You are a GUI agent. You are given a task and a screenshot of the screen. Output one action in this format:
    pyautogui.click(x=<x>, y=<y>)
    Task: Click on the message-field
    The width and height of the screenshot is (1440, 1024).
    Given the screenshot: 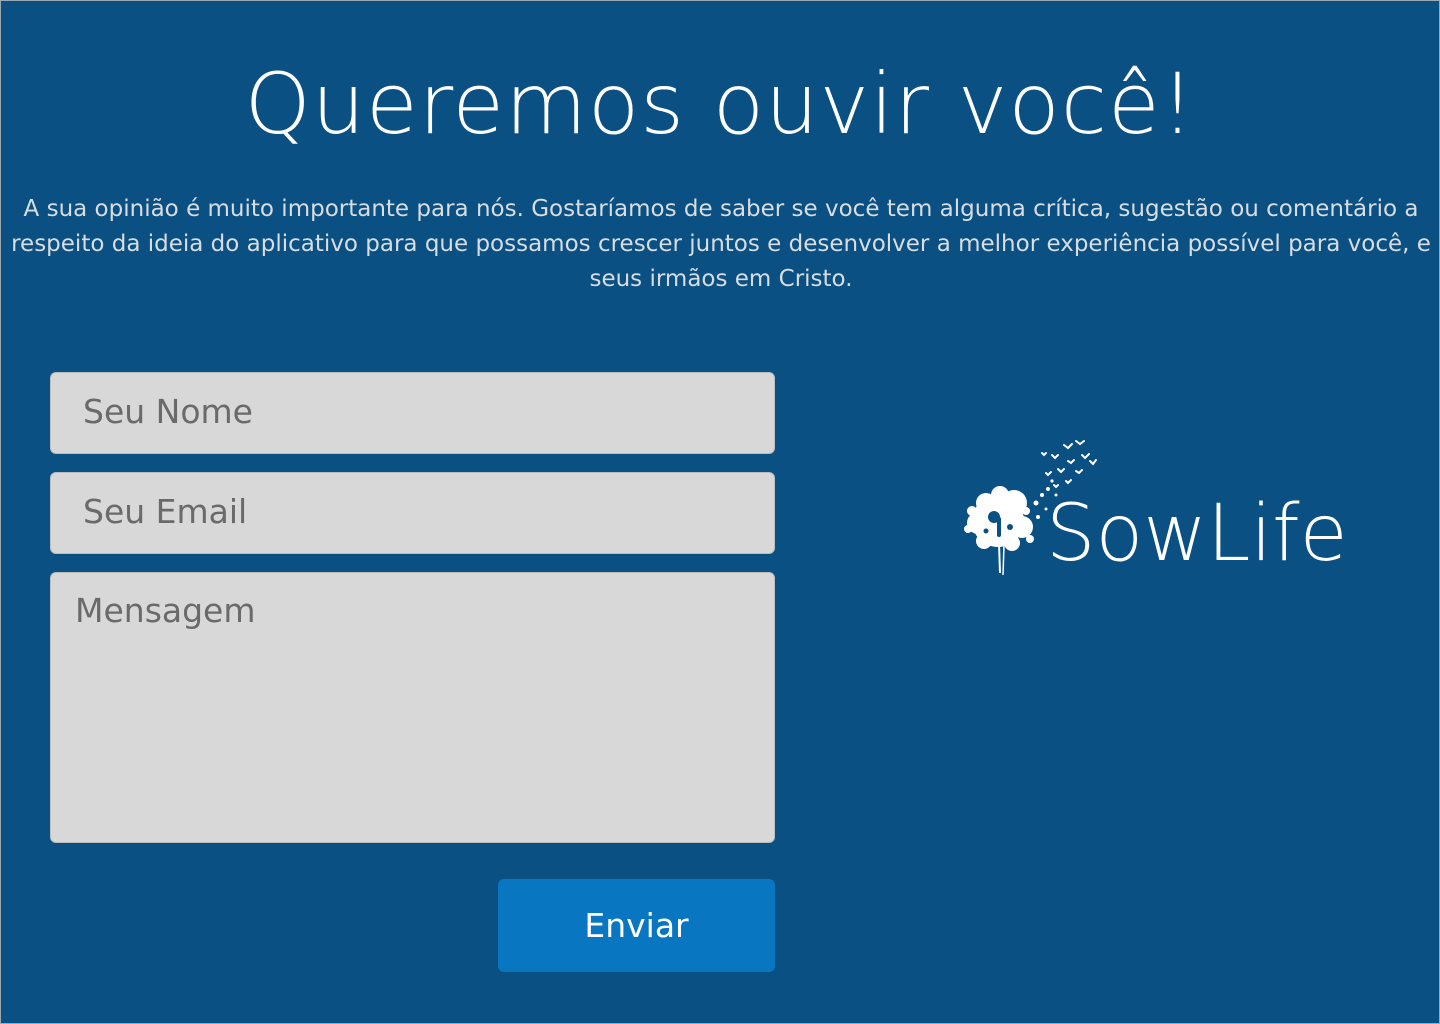 What is the action you would take?
    pyautogui.click(x=412, y=707)
    